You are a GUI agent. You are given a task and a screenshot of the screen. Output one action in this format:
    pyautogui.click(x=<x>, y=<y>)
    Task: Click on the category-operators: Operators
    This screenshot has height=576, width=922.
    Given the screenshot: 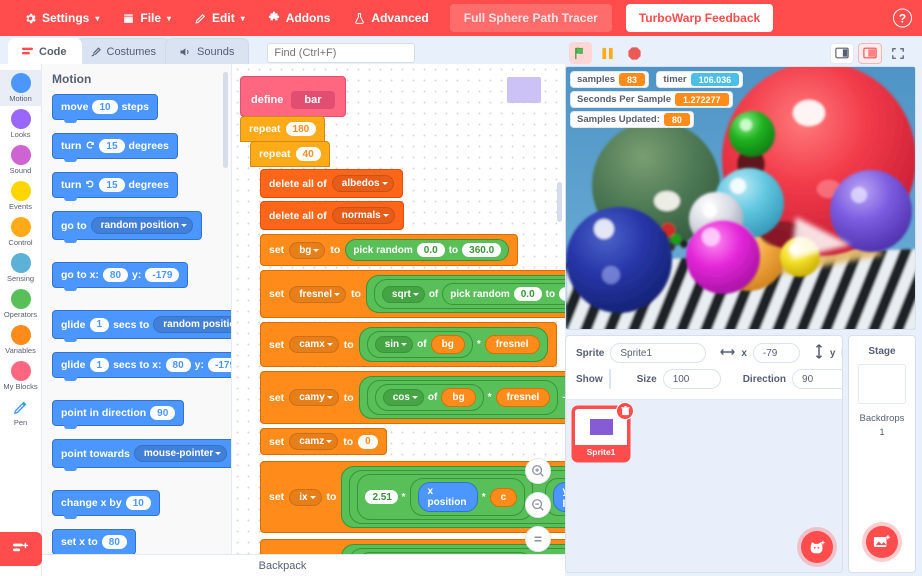 What is the action you would take?
    pyautogui.click(x=21, y=304)
    